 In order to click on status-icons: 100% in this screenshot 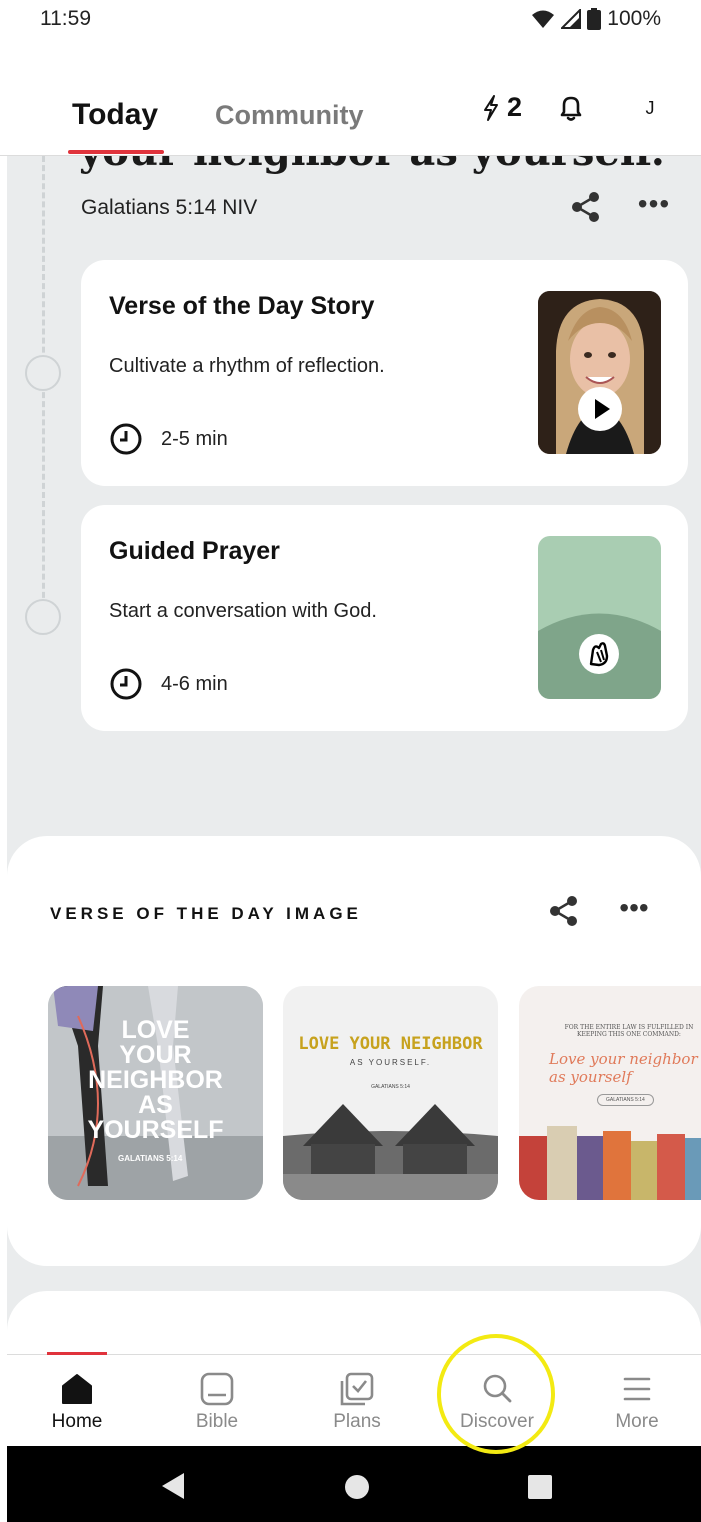, I will do `click(596, 19)`.